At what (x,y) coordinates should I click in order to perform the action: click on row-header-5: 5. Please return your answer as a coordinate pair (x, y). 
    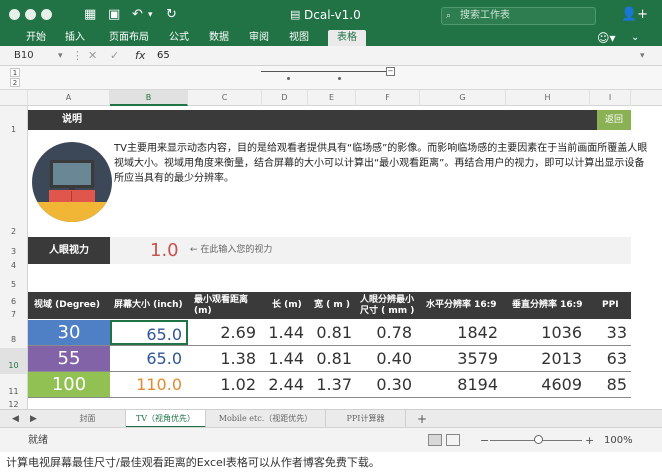
    Looking at the image, I should click on (14, 282).